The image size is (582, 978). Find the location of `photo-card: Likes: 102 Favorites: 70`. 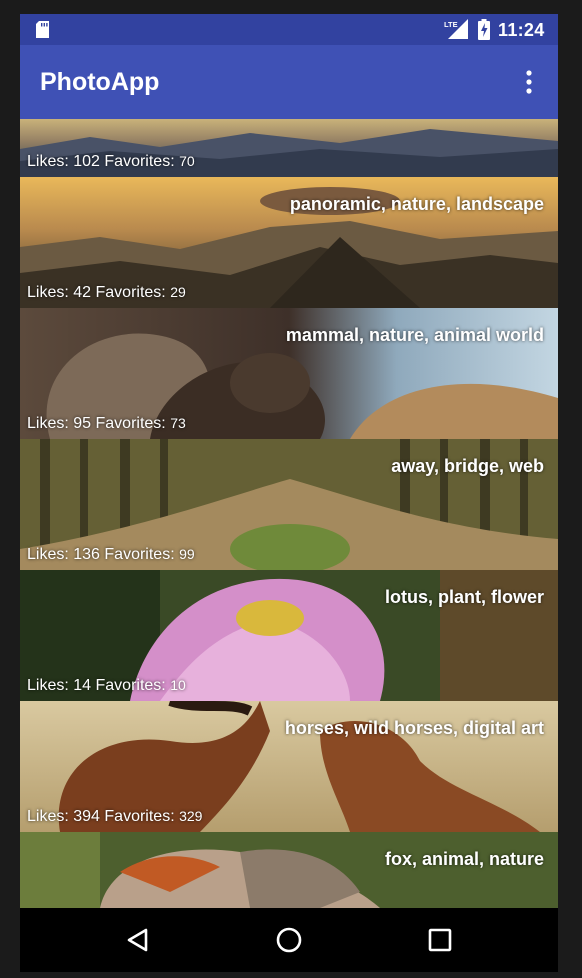

photo-card: Likes: 102 Favorites: 70 is located at coordinates (289, 148).